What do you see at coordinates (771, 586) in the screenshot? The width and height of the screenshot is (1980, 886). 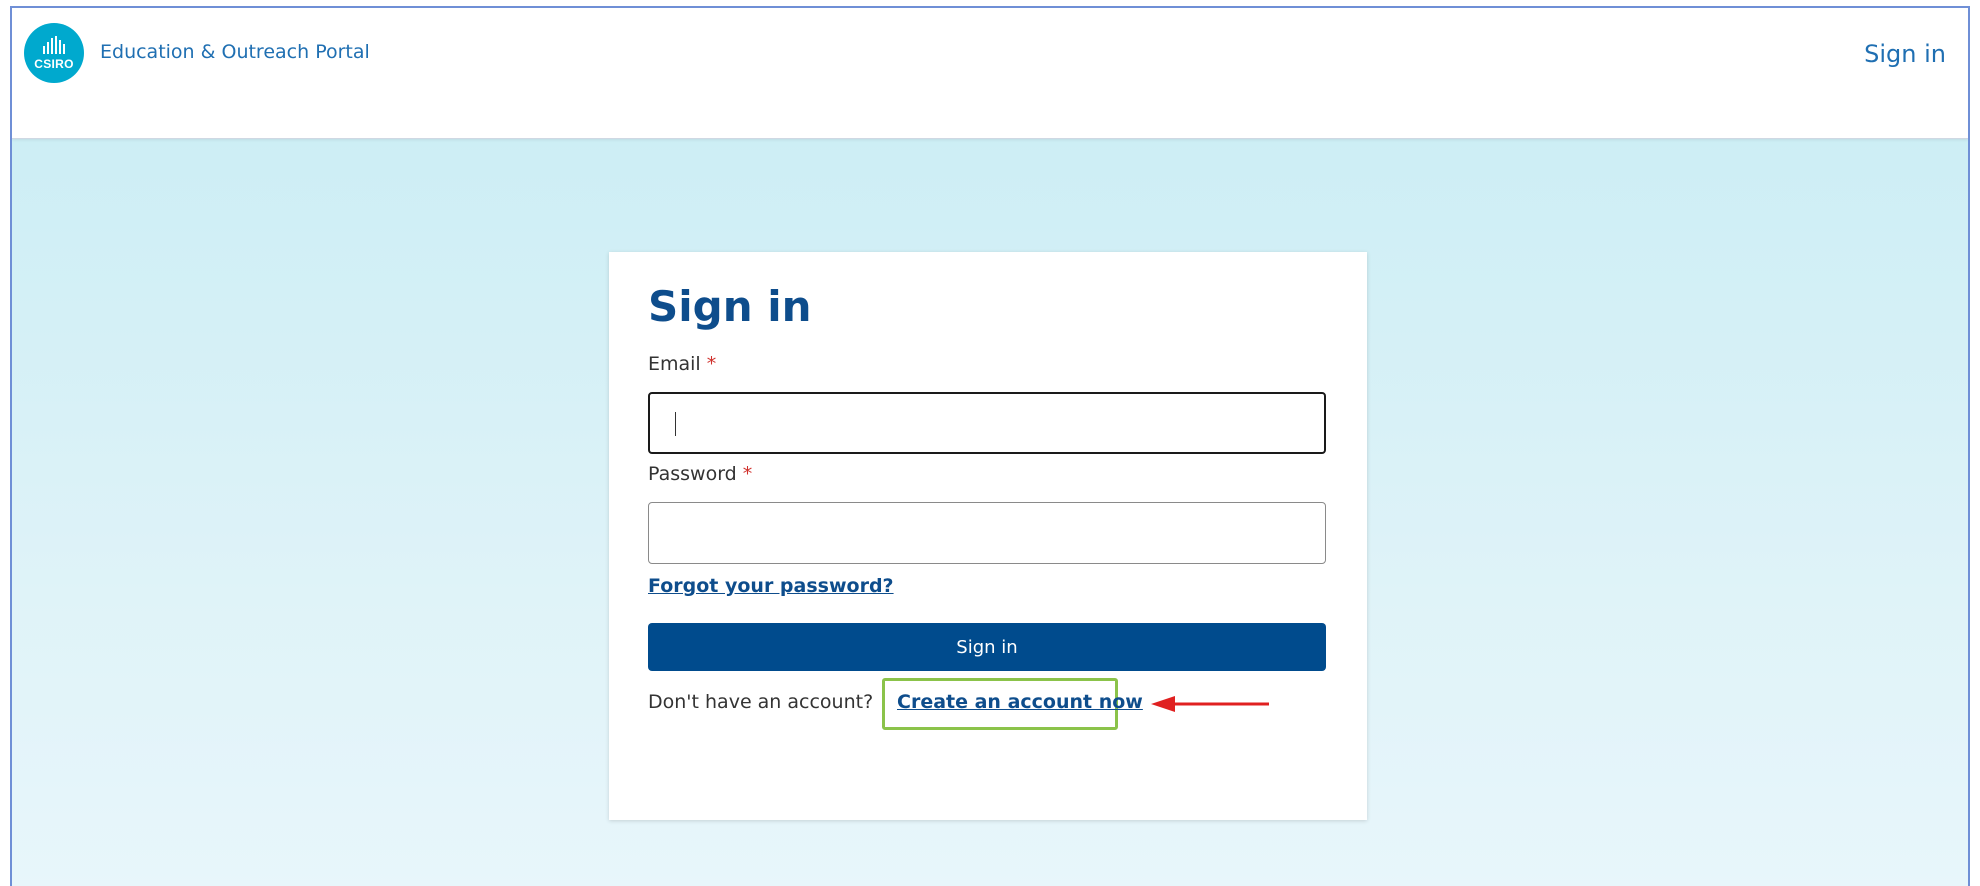 I see `forgot-password-link: Forgot your password?` at bounding box center [771, 586].